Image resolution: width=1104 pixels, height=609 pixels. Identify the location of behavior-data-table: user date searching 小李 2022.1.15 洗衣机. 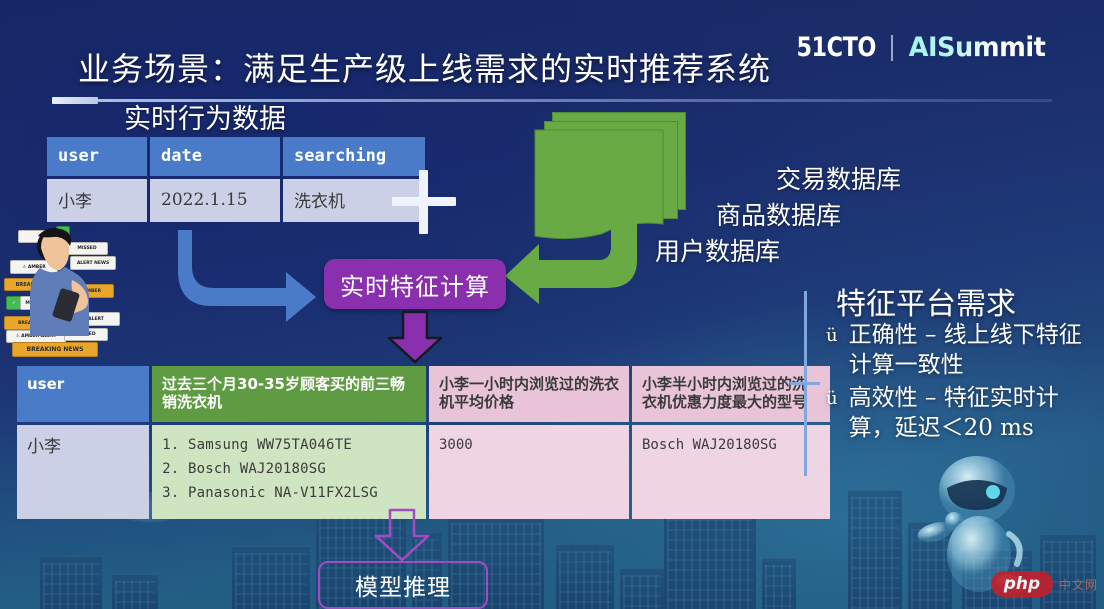
(236, 179).